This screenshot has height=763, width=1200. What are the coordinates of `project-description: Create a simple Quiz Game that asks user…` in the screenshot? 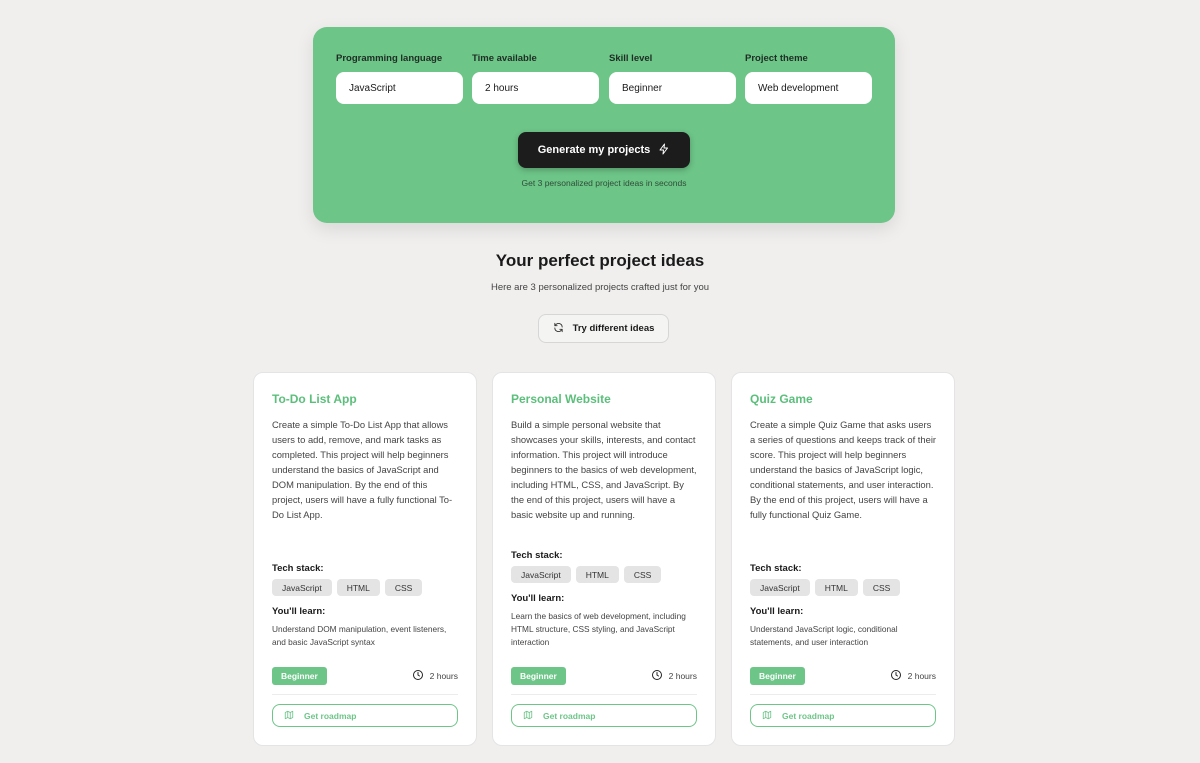 It's located at (843, 469).